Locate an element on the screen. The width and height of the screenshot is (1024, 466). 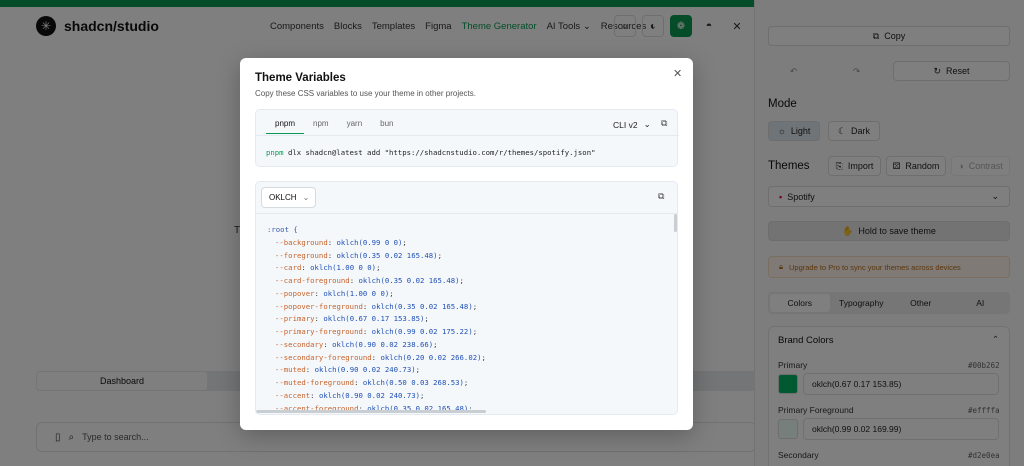
cli-version-value: CLI v2 is located at coordinates (625, 124).